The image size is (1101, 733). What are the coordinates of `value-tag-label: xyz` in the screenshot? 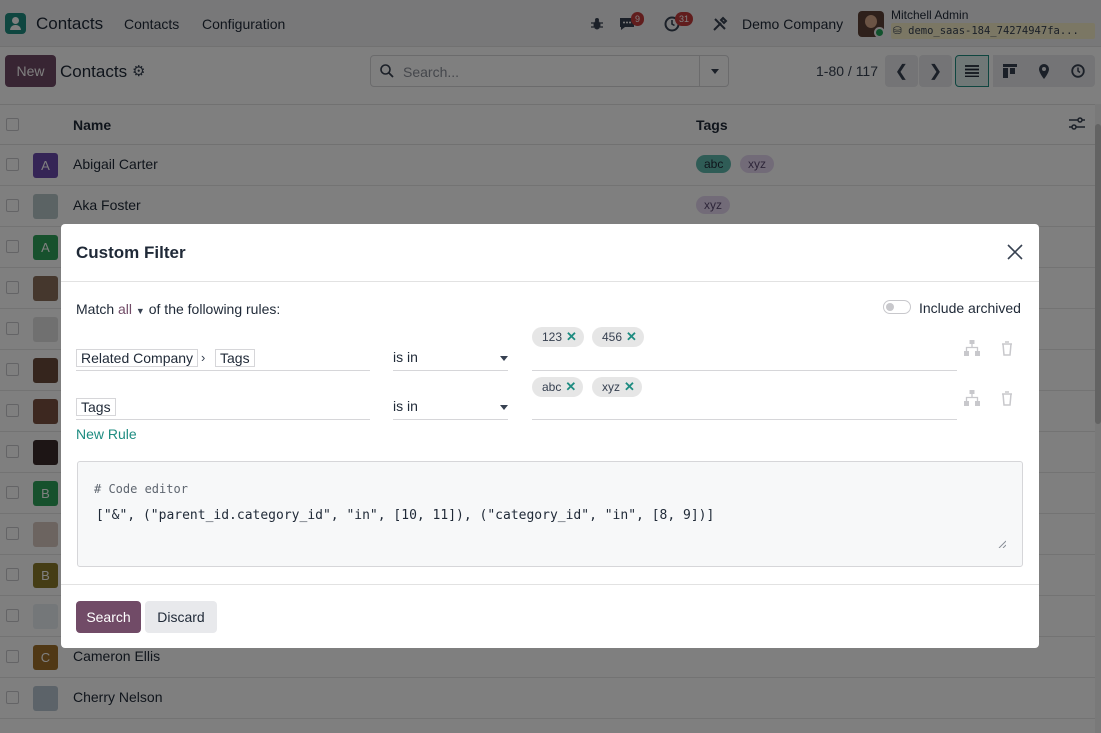 It's located at (611, 387).